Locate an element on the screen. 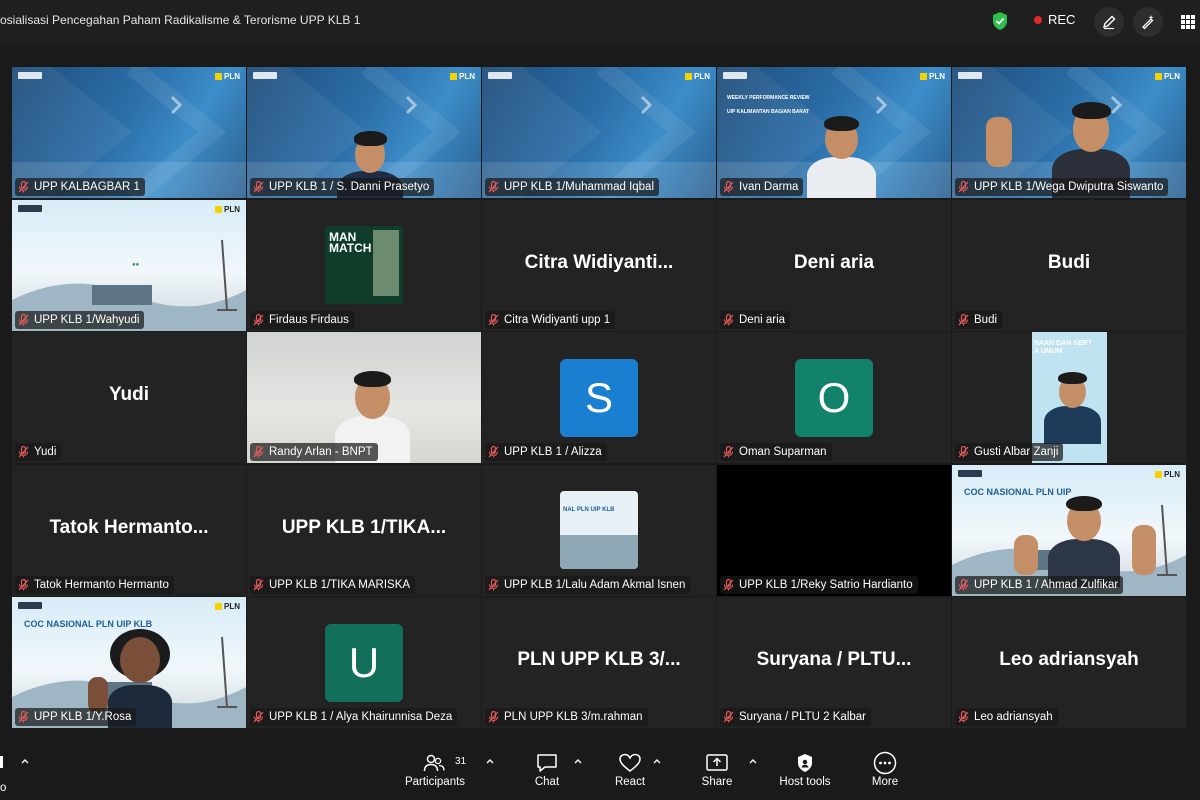 The width and height of the screenshot is (1200, 800). participant-avatar: O is located at coordinates (834, 398).